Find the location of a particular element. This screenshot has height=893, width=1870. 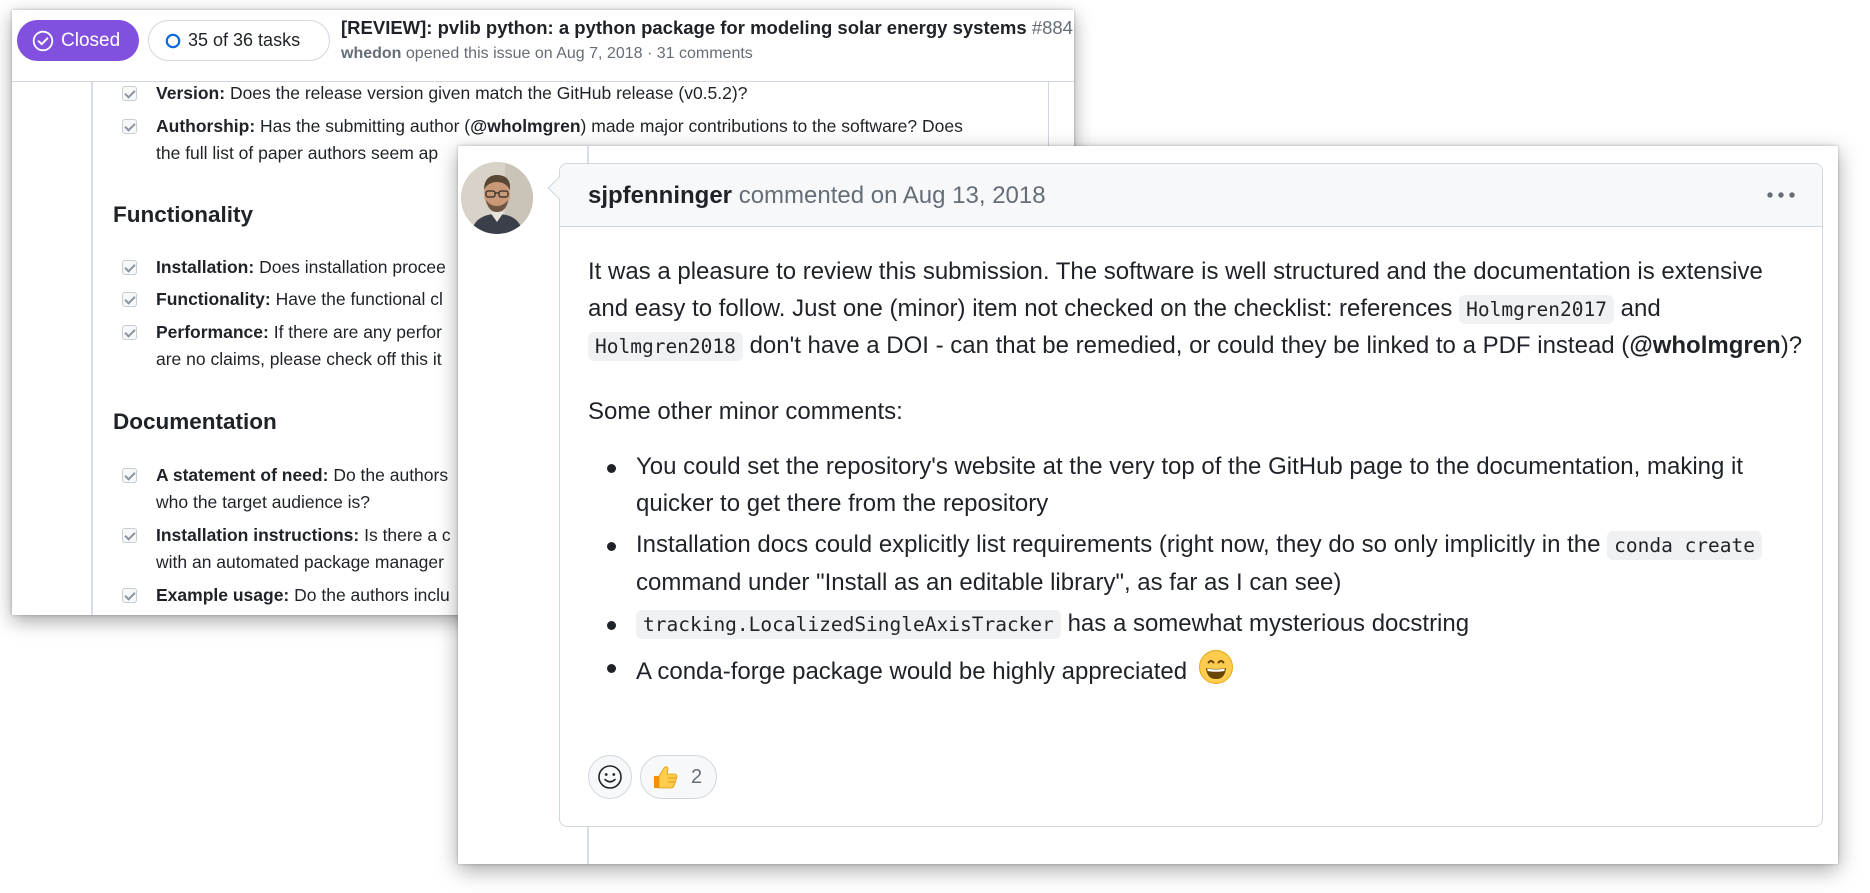

checklist-item-installation: Installation: Does installation procee is located at coordinates (284, 267).